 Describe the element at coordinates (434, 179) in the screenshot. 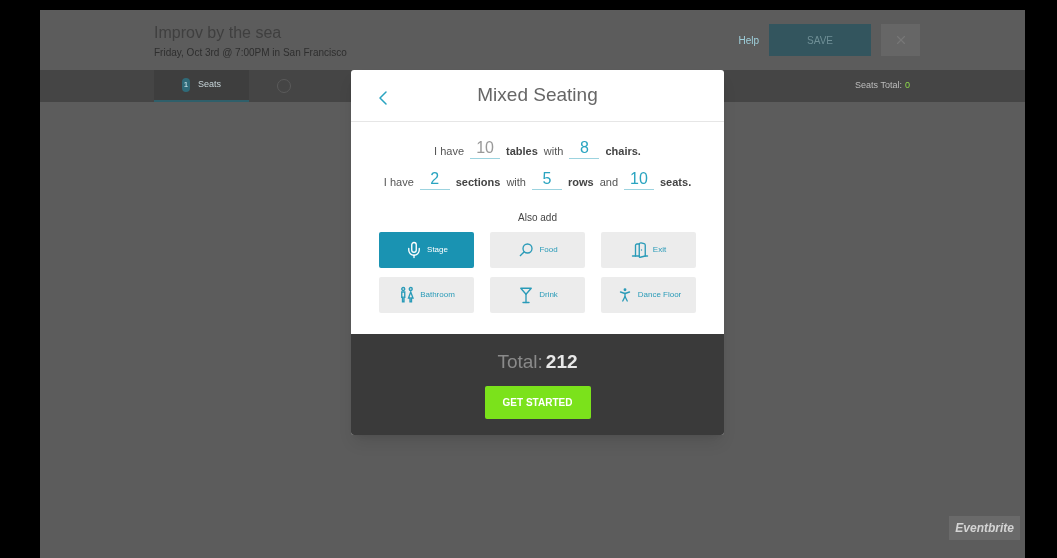

I see `number-field: 2` at that location.